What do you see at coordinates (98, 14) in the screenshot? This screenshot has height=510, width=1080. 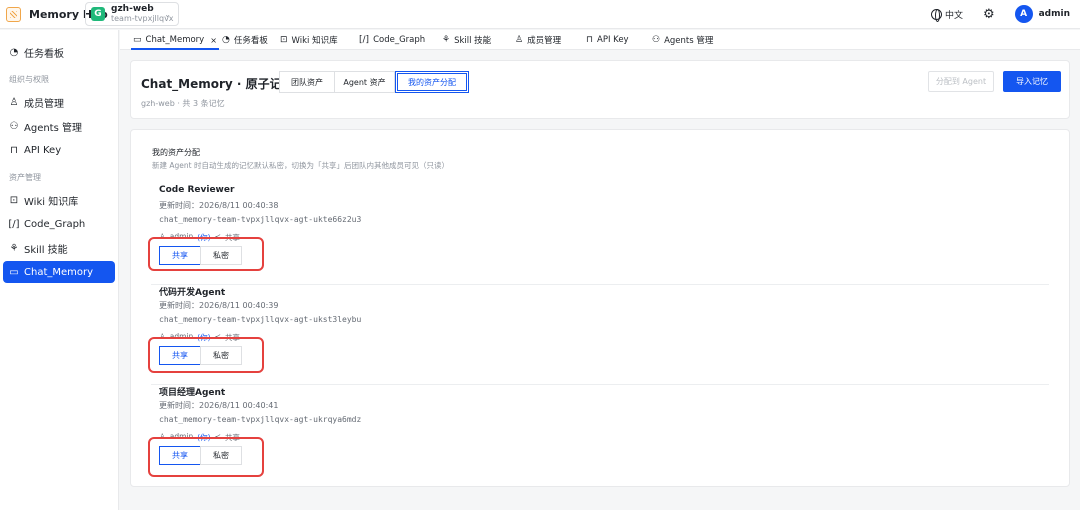 I see `team-avatar: G` at bounding box center [98, 14].